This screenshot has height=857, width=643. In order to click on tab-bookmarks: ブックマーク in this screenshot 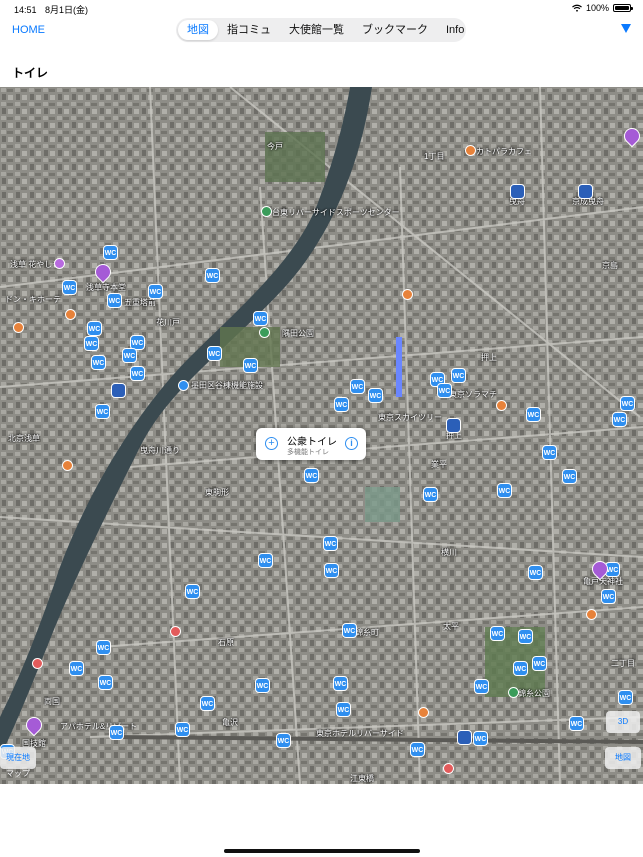, I will do `click(395, 30)`.